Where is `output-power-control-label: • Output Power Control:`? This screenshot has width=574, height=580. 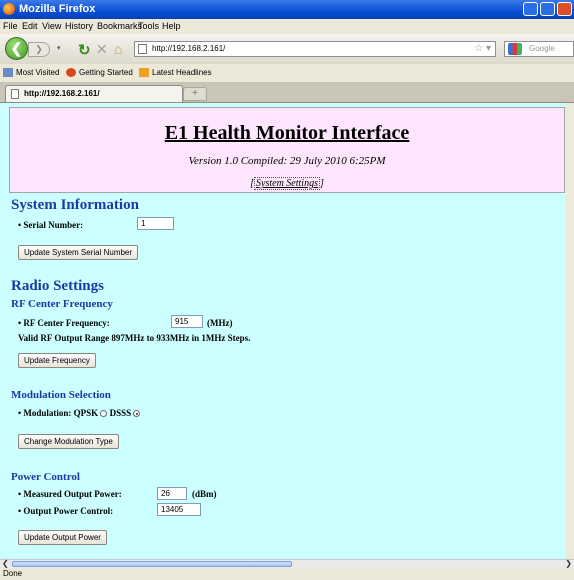 output-power-control-label: • Output Power Control: is located at coordinates (66, 511).